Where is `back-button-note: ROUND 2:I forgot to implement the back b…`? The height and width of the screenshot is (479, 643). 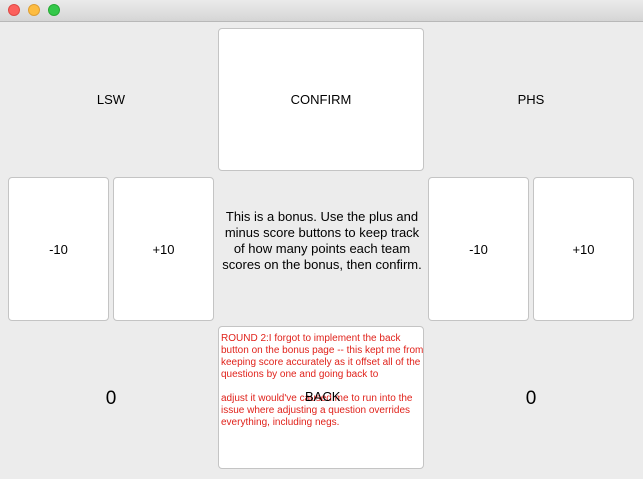 back-button-note: ROUND 2:I forgot to implement the back b… is located at coordinates (323, 381).